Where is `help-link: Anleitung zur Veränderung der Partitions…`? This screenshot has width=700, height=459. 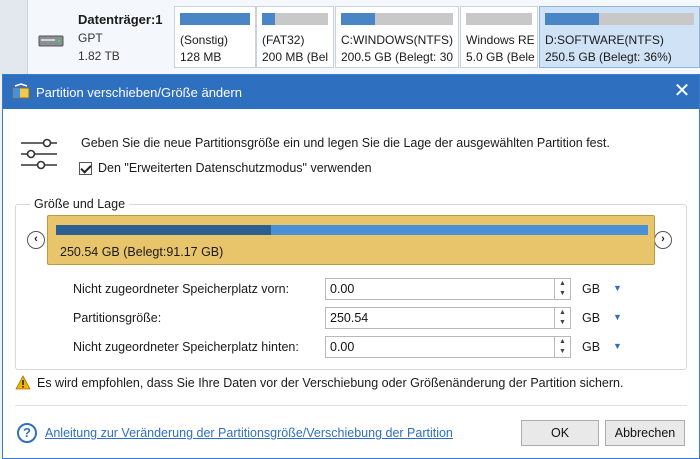
help-link: Anleitung zur Veränderung der Partitions… is located at coordinates (249, 433).